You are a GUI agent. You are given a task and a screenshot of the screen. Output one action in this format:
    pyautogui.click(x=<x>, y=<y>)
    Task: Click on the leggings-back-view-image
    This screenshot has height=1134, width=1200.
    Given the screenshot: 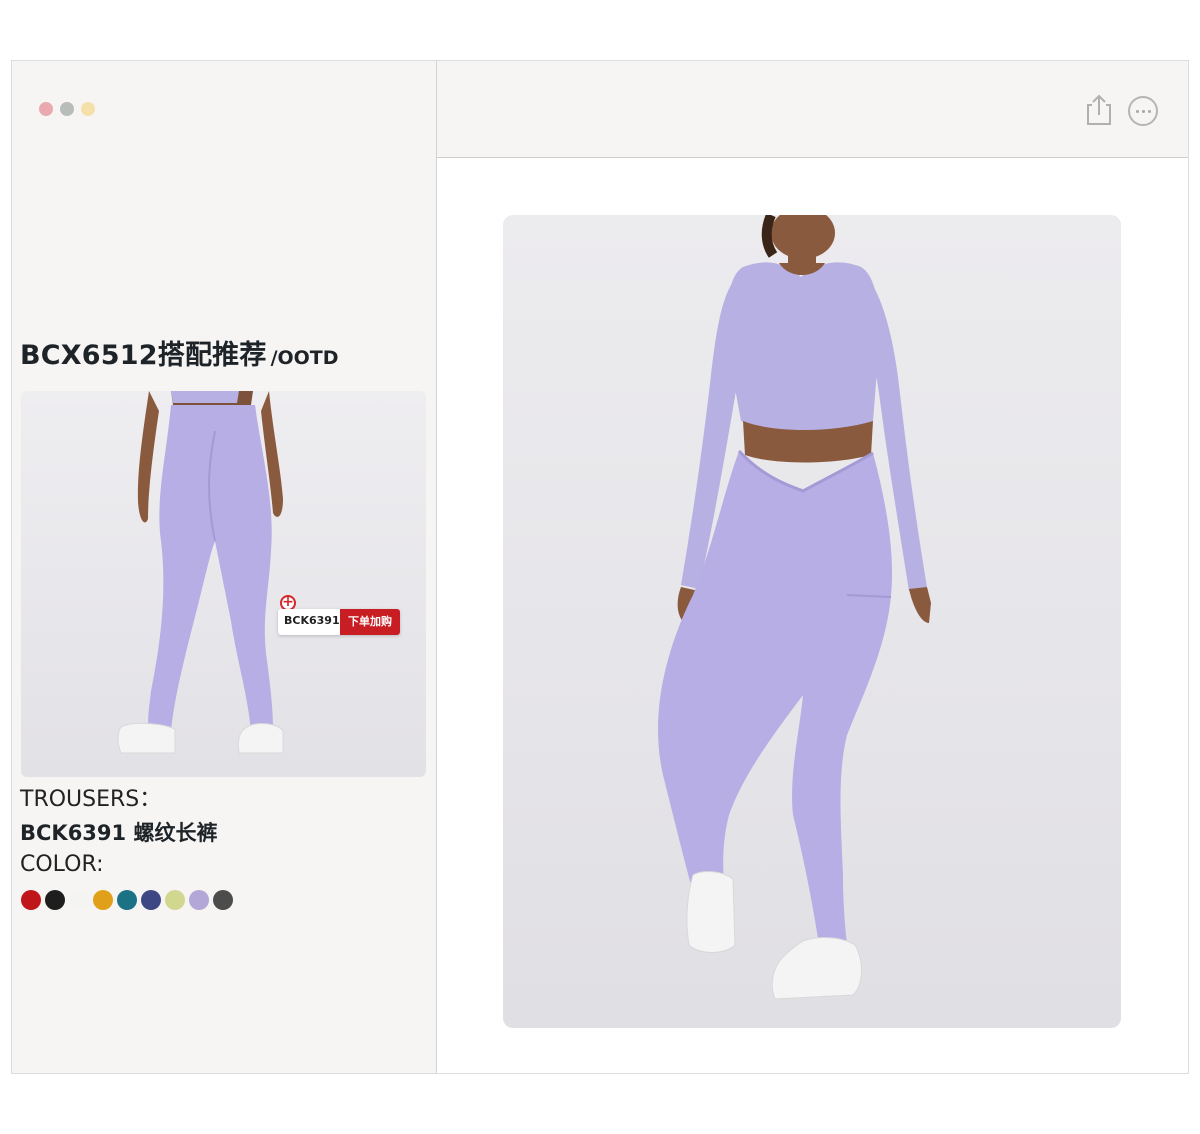 What is the action you would take?
    pyautogui.click(x=200, y=572)
    